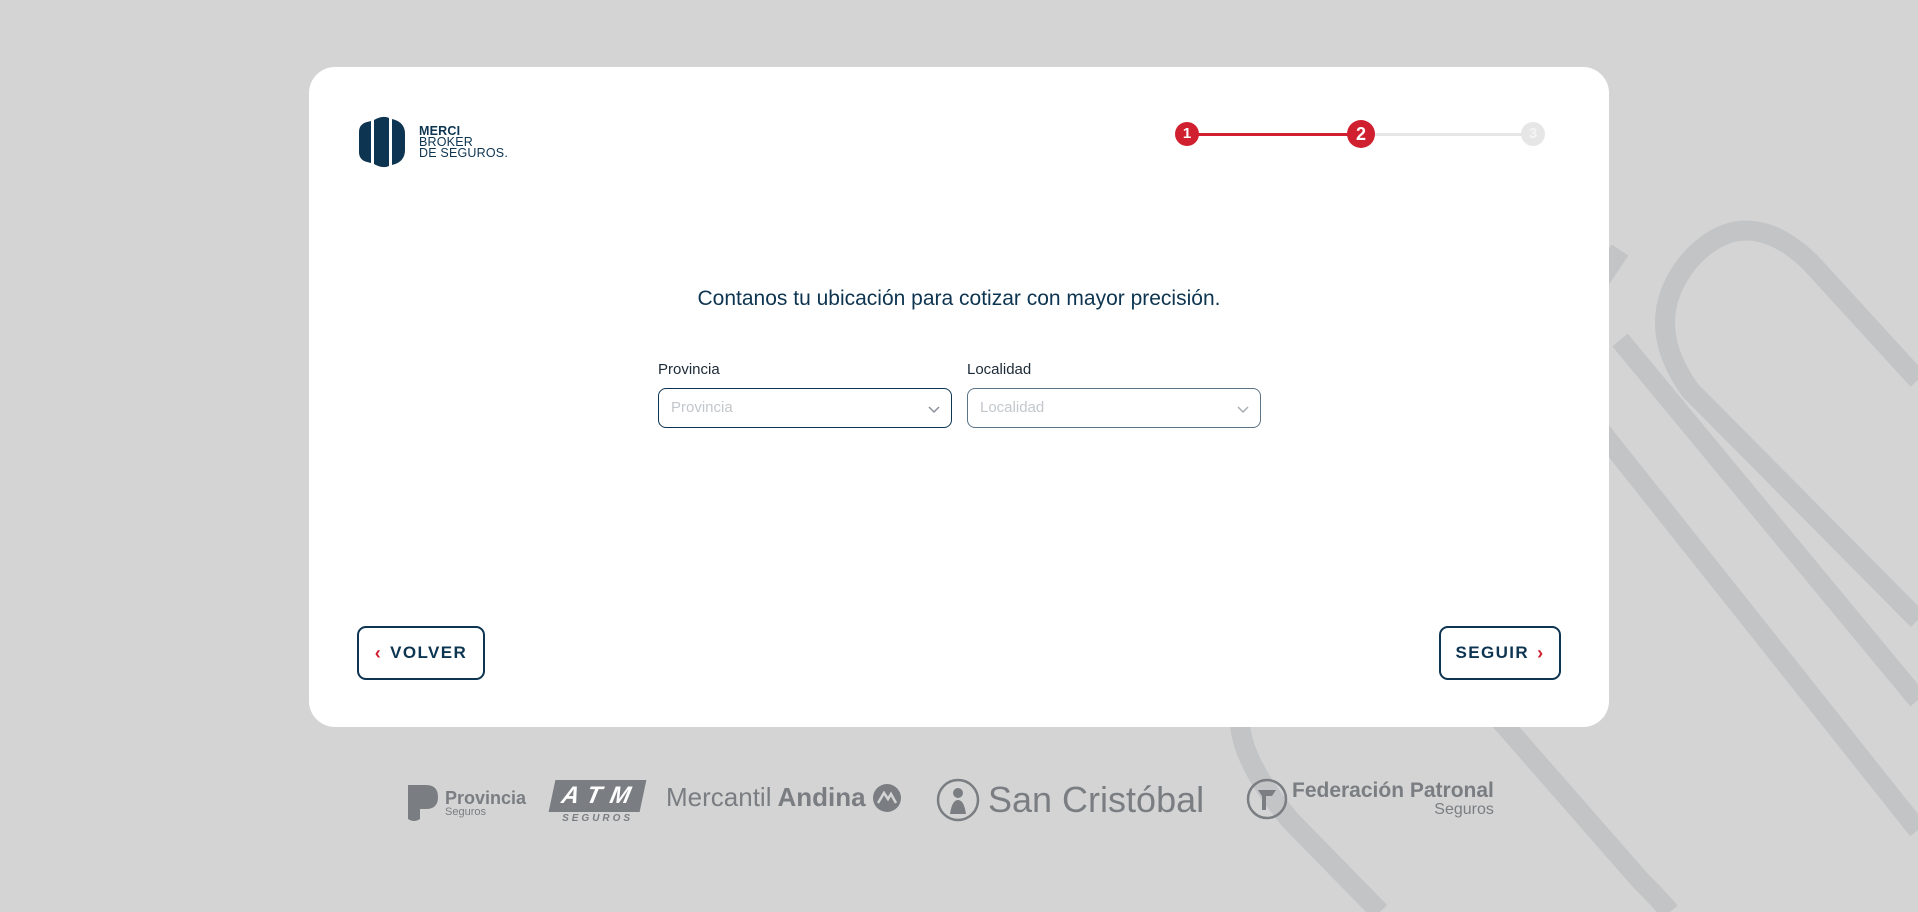 The image size is (1918, 912). What do you see at coordinates (805, 408) in the screenshot?
I see `provincia-select: Provincia` at bounding box center [805, 408].